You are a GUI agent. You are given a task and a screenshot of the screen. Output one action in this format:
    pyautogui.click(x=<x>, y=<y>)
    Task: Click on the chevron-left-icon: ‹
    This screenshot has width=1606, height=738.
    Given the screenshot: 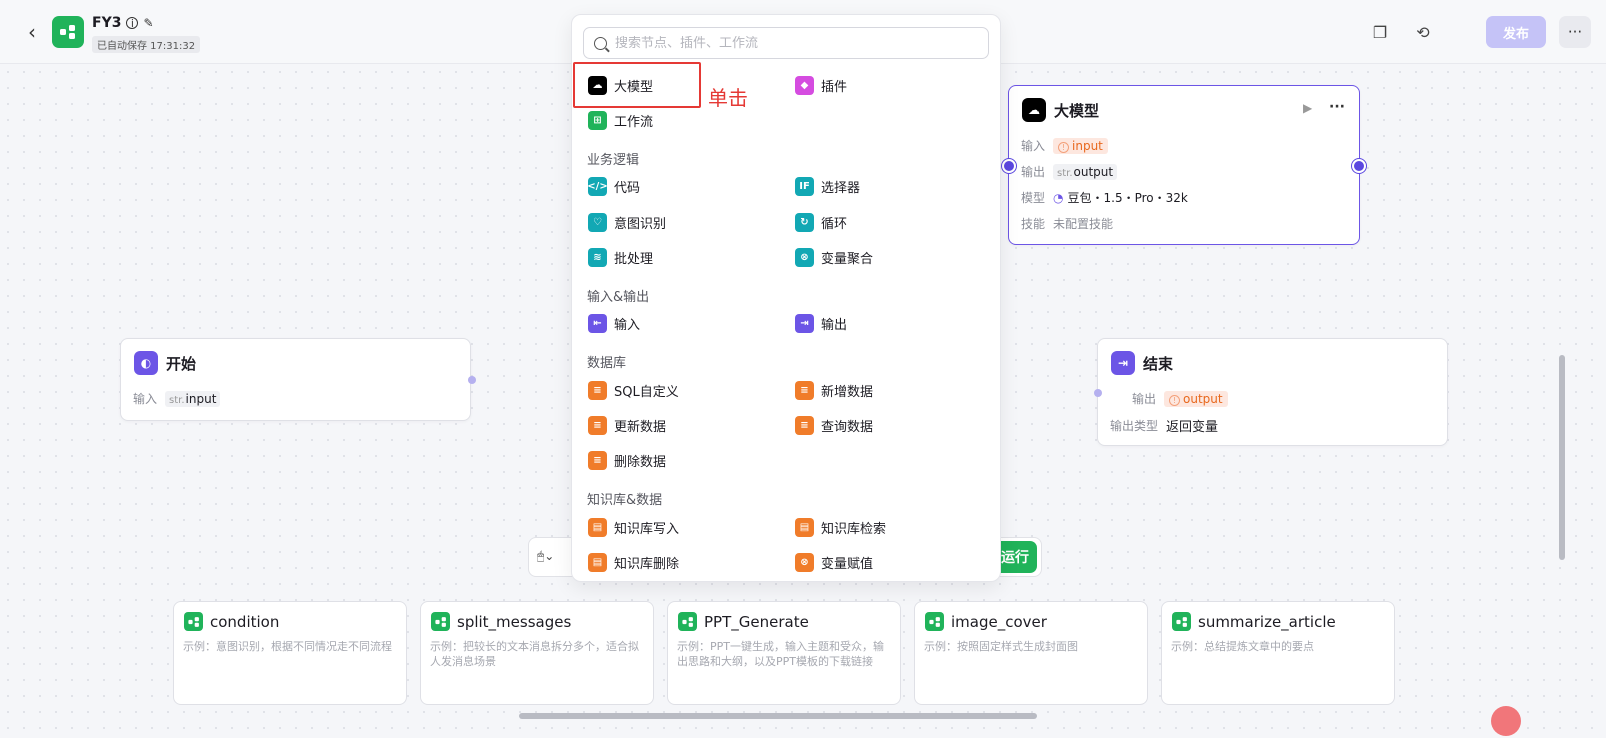 What is the action you would take?
    pyautogui.click(x=32, y=32)
    